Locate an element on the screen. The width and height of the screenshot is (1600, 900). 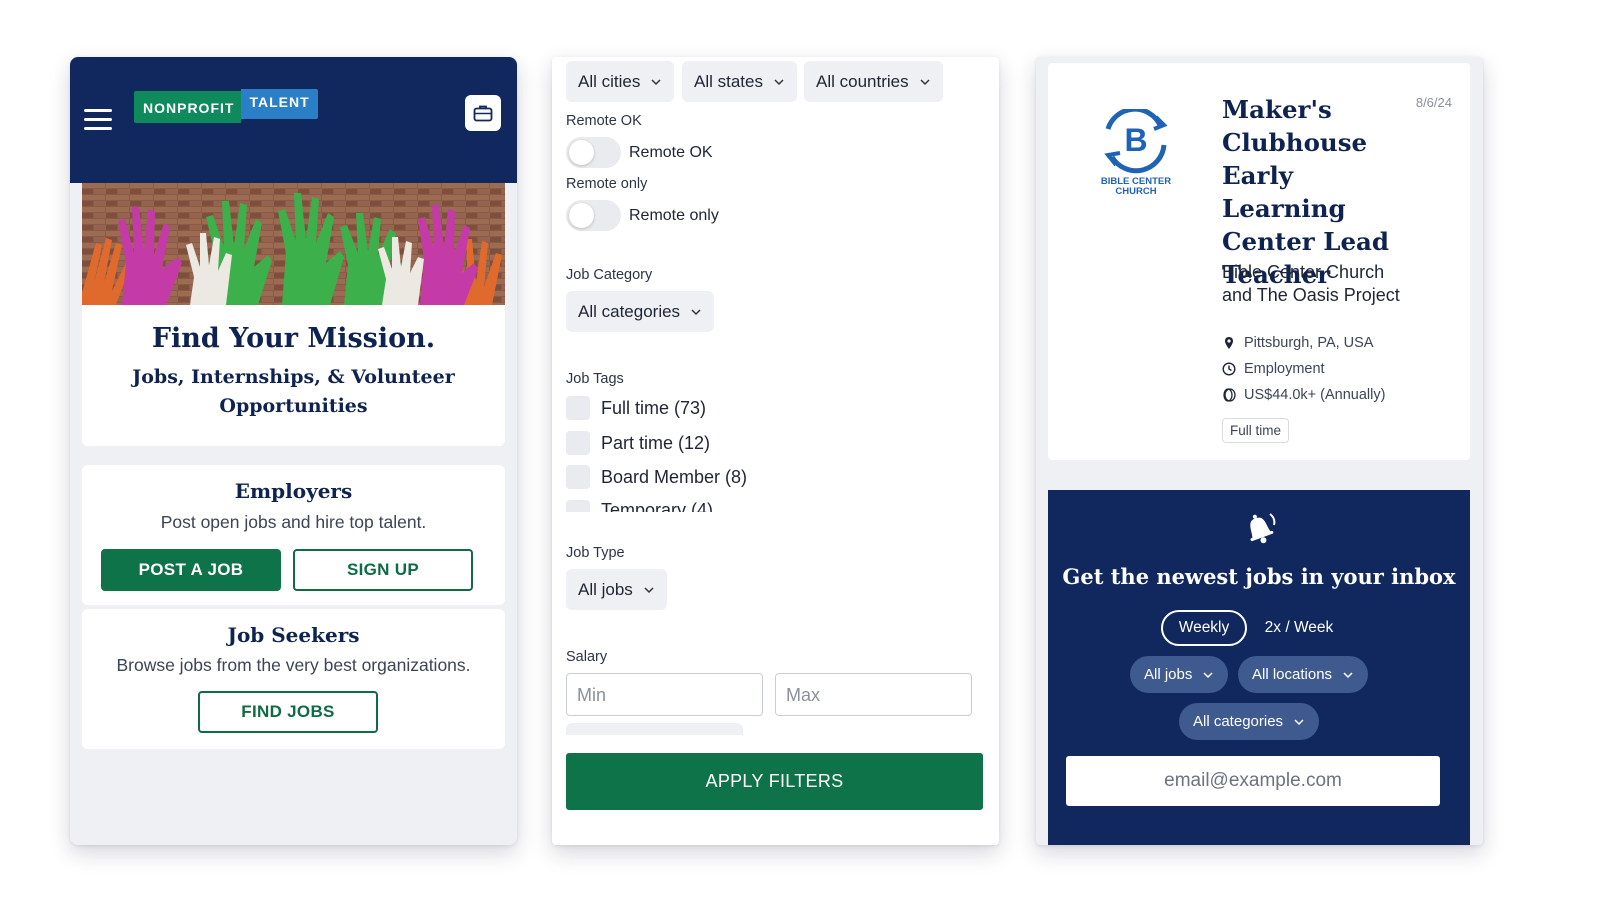
find-jobs-button: FIND JOBS is located at coordinates (288, 712).